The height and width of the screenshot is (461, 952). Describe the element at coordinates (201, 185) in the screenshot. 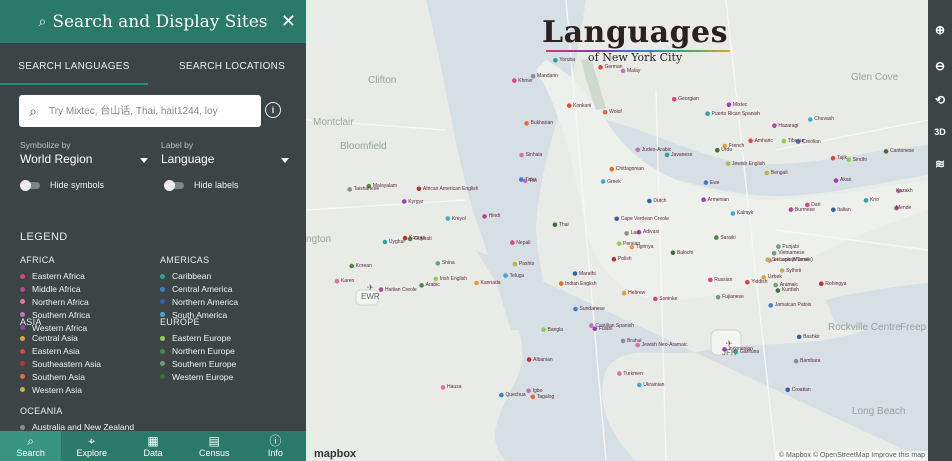

I see `hide-labels-toggle: Hide labels` at that location.